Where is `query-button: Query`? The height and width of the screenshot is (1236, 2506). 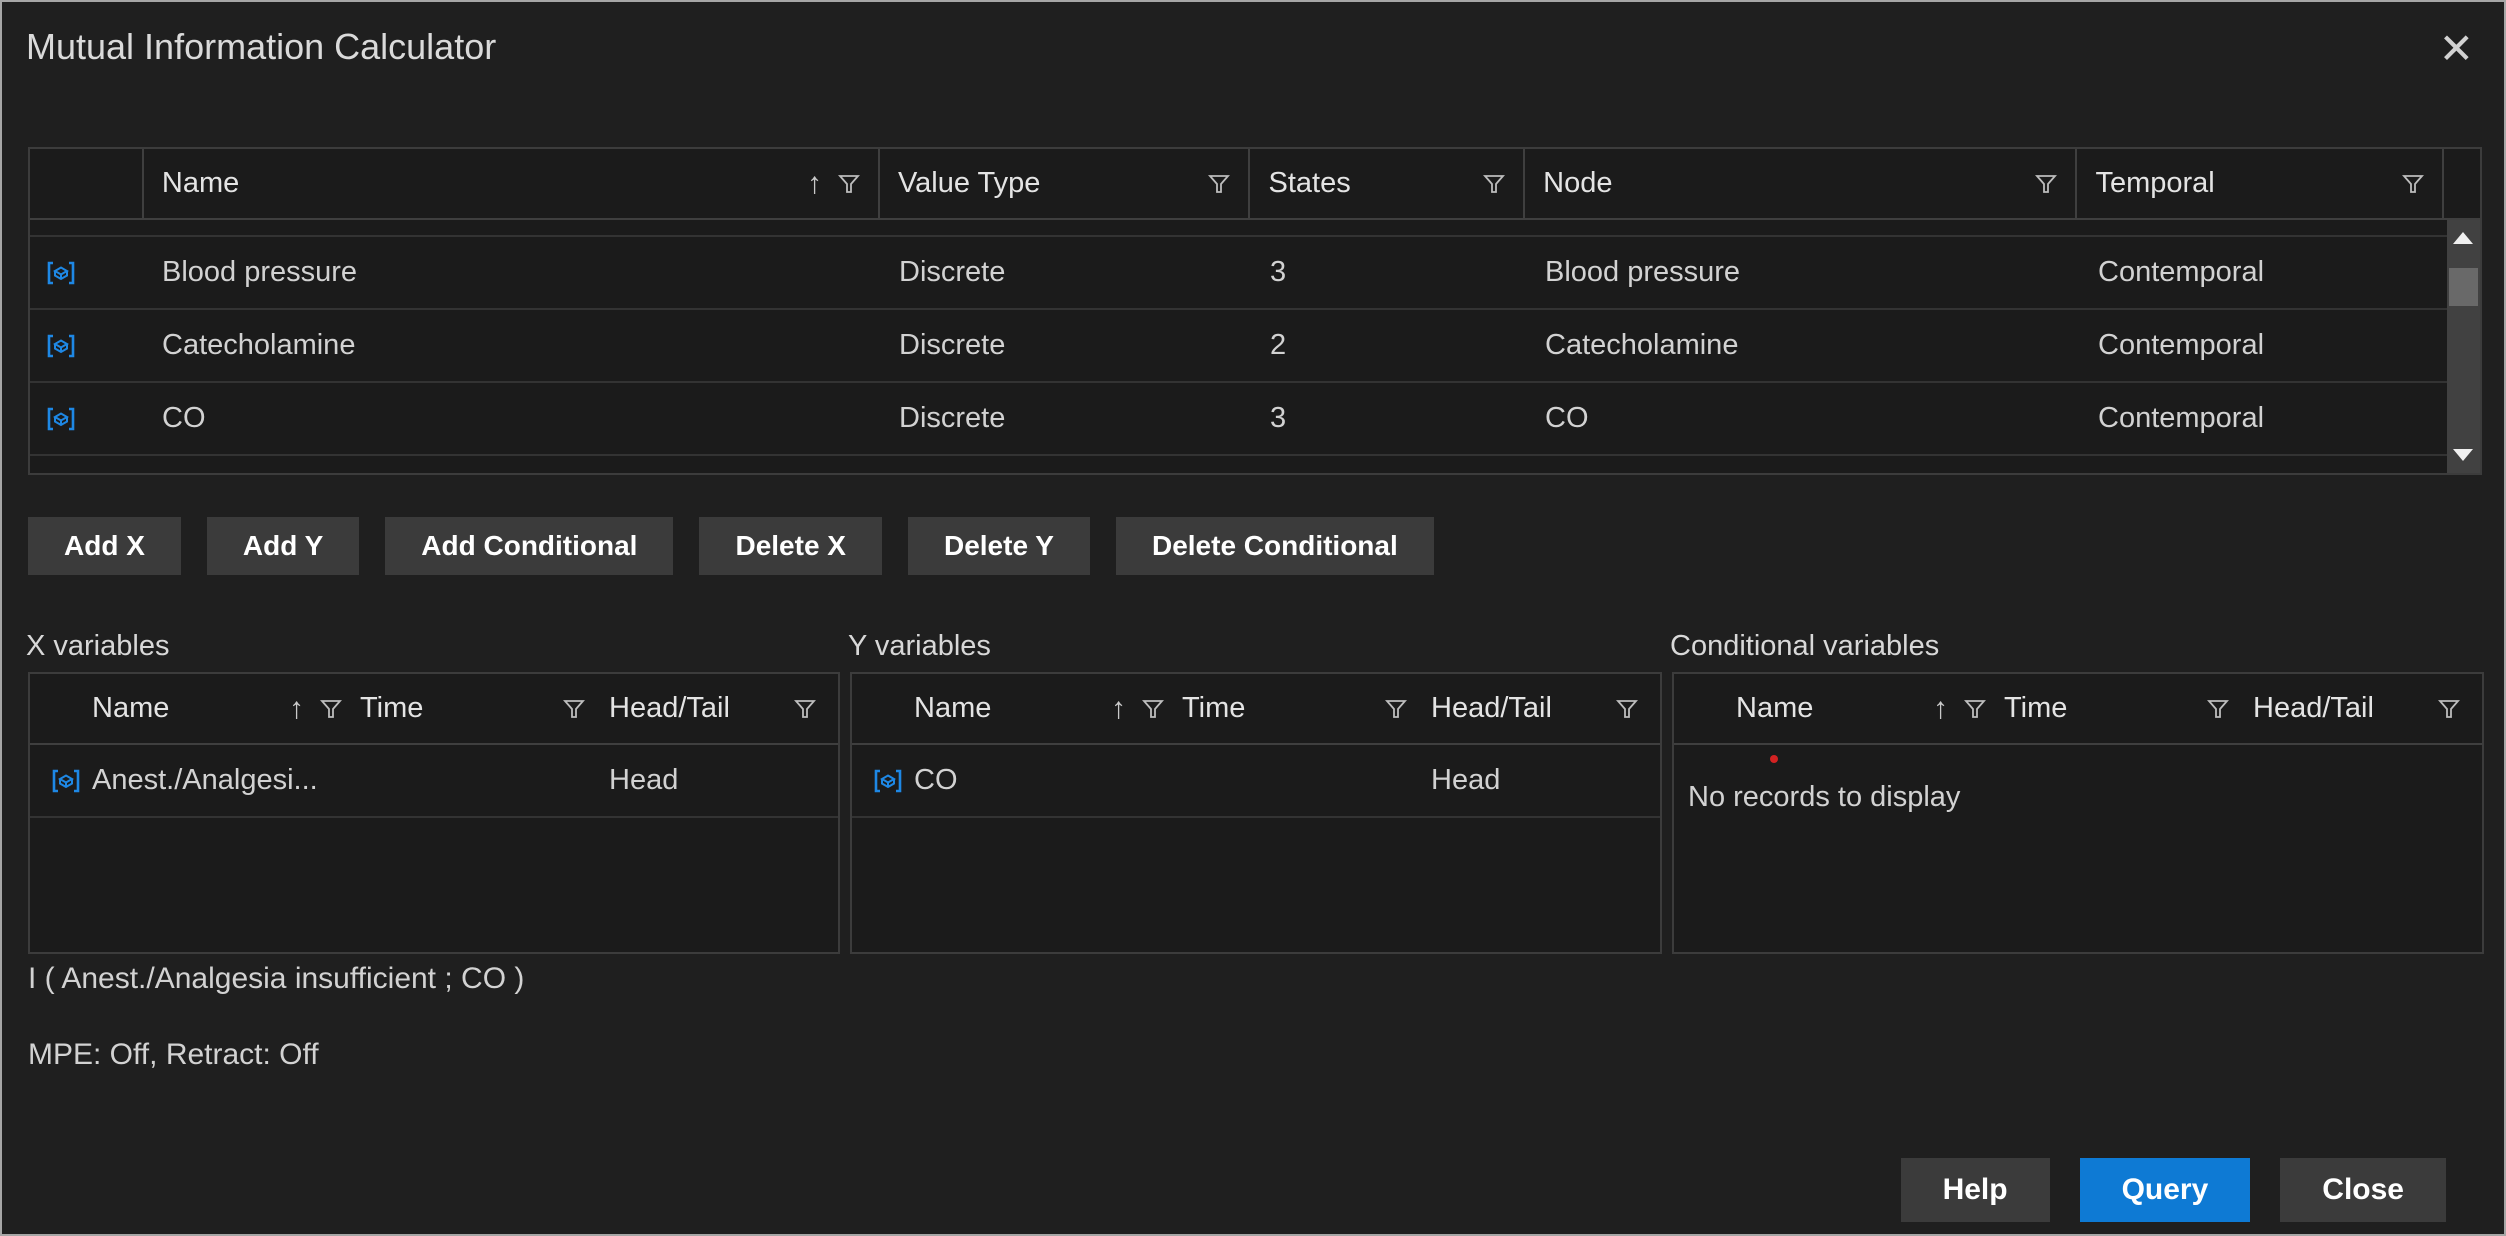
query-button: Query is located at coordinates (2165, 1190).